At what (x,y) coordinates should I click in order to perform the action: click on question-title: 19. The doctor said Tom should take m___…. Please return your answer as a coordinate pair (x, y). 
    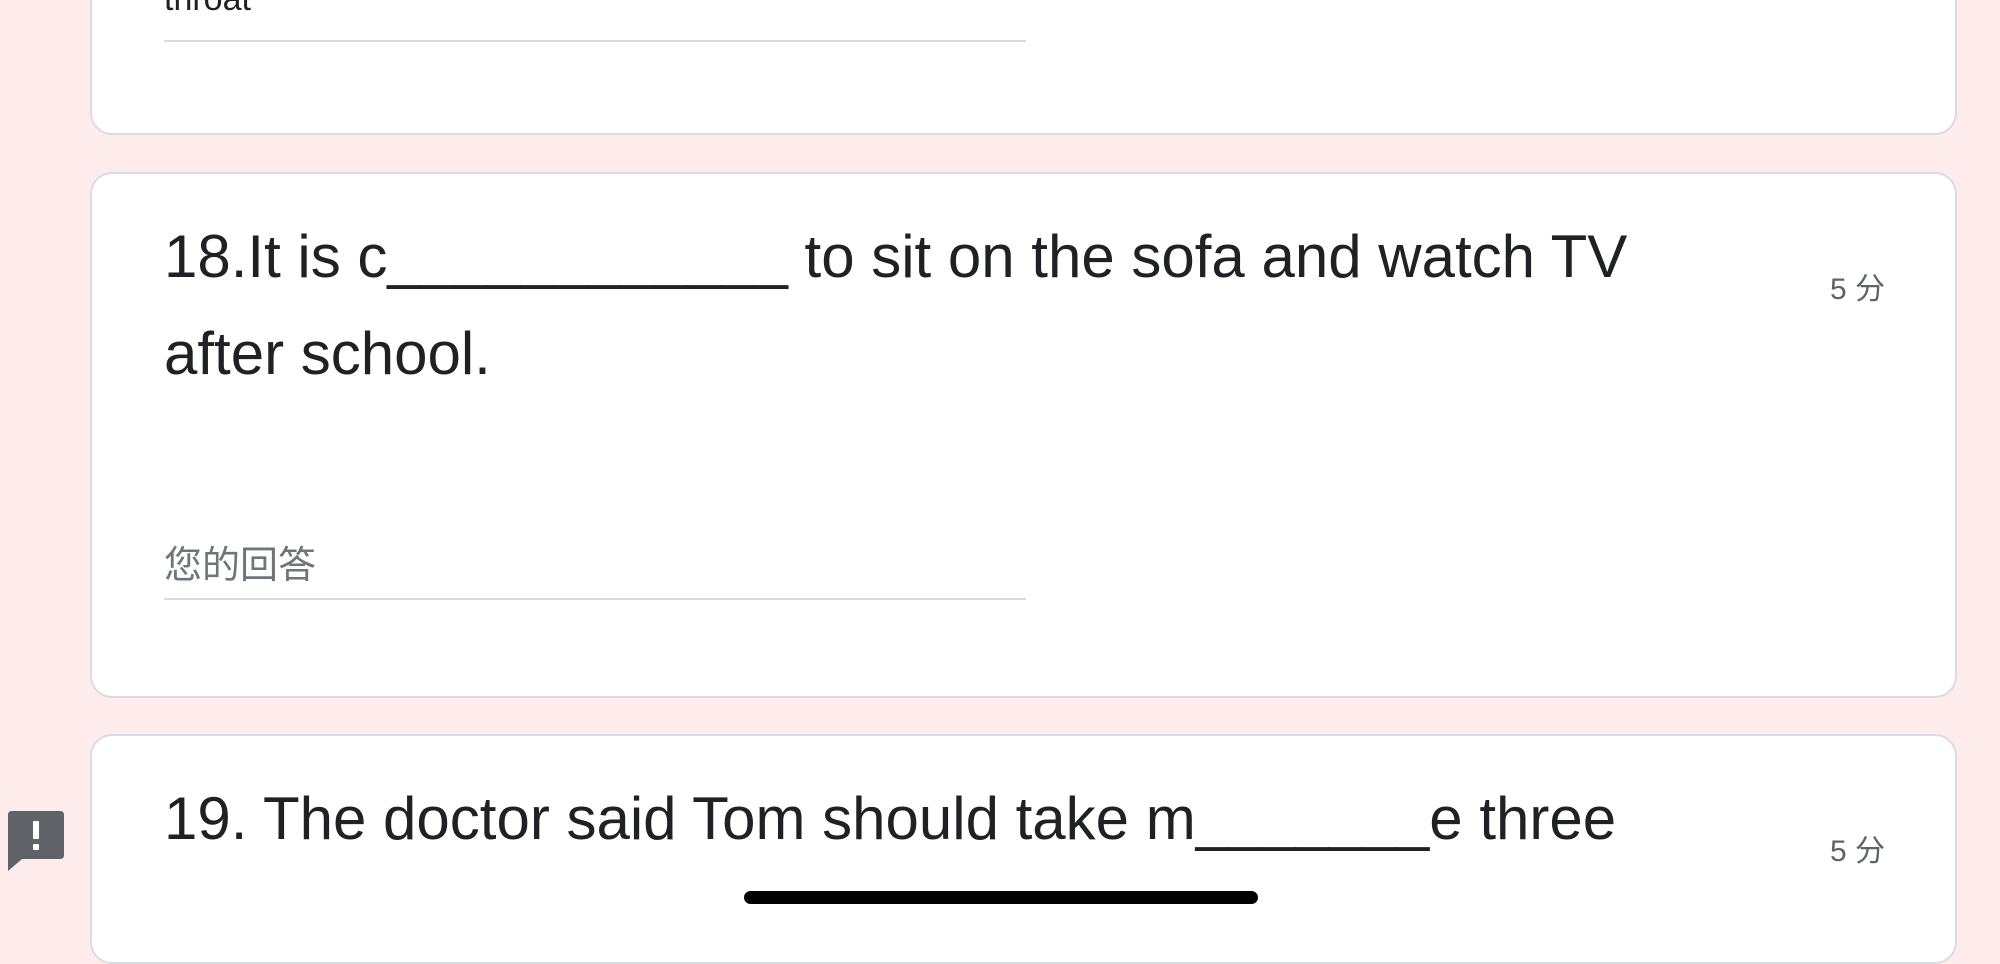
    Looking at the image, I should click on (890, 818).